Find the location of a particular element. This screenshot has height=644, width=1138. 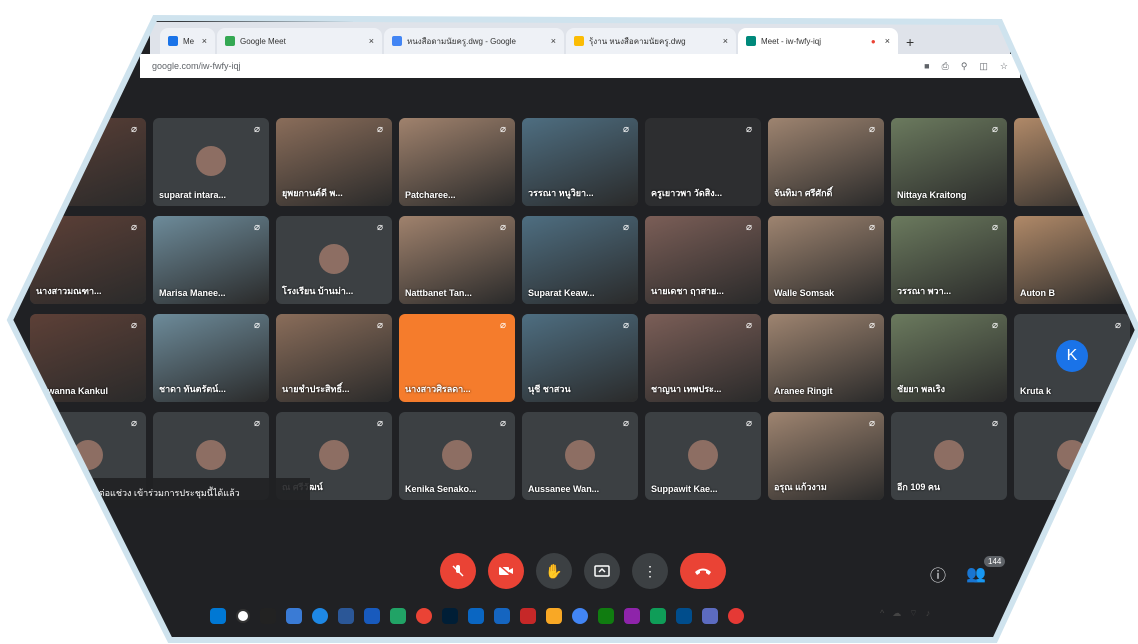

start-icon is located at coordinates (218, 616).